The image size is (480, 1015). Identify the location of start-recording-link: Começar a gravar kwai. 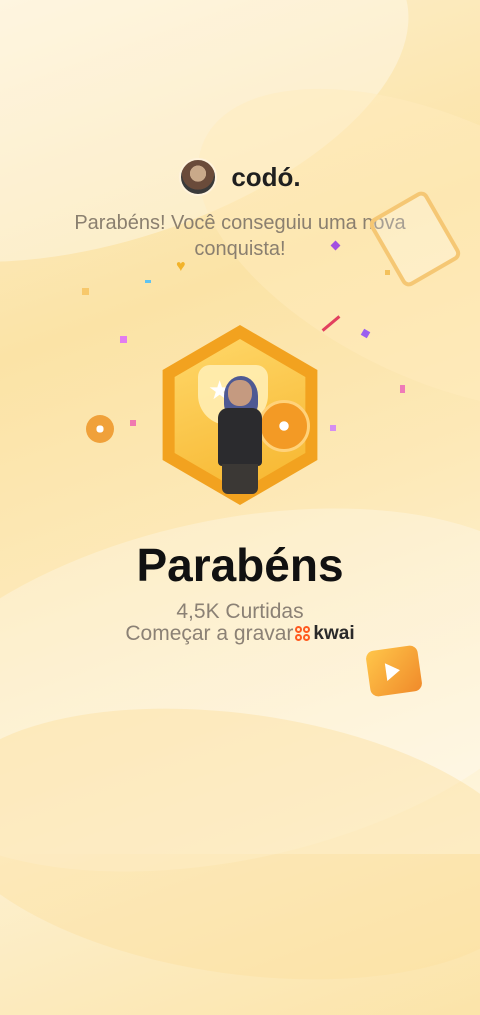
(240, 634).